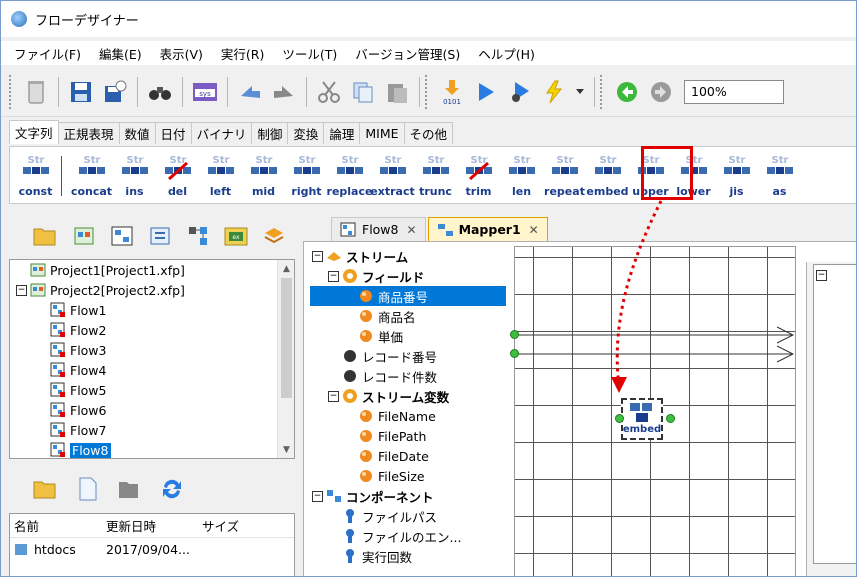 The height and width of the screenshot is (577, 857). Describe the element at coordinates (284, 92) in the screenshot. I see `redo-icon` at that location.